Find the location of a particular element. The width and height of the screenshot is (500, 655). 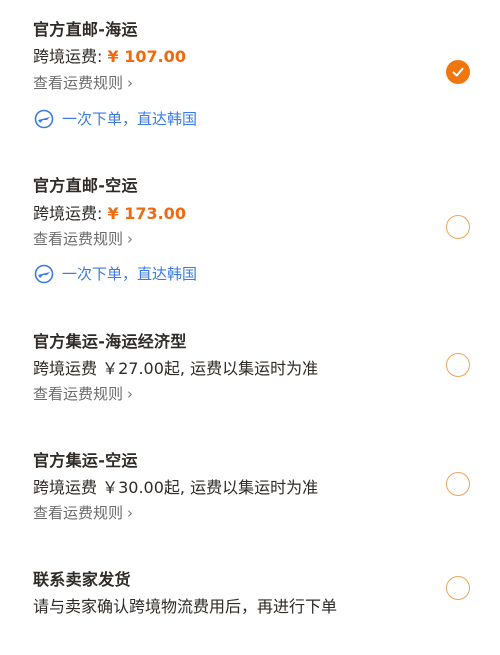

fee-line: 跨境运费 ￥27.00起, 运费以集运时为准 is located at coordinates (176, 368).